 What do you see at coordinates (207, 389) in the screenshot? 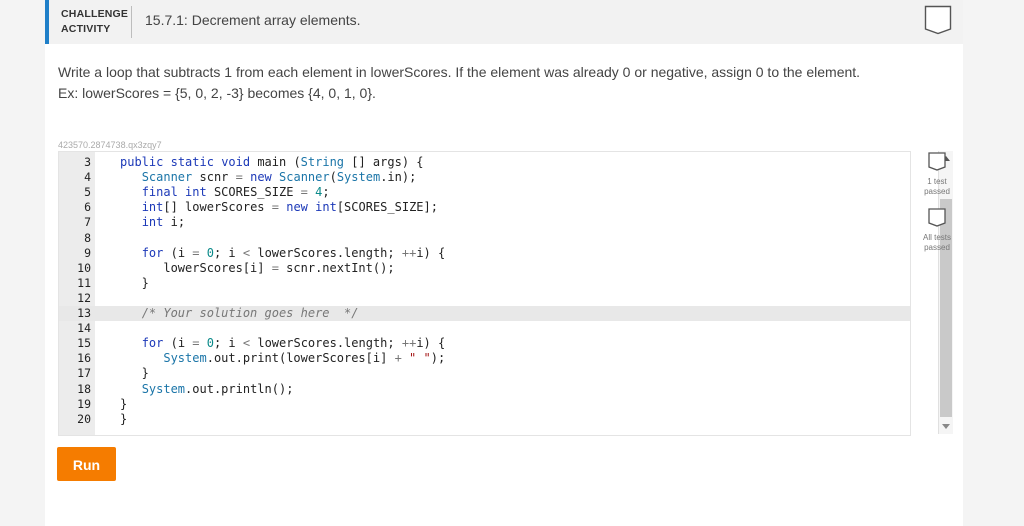
I see `code-text: System.out.println();` at bounding box center [207, 389].